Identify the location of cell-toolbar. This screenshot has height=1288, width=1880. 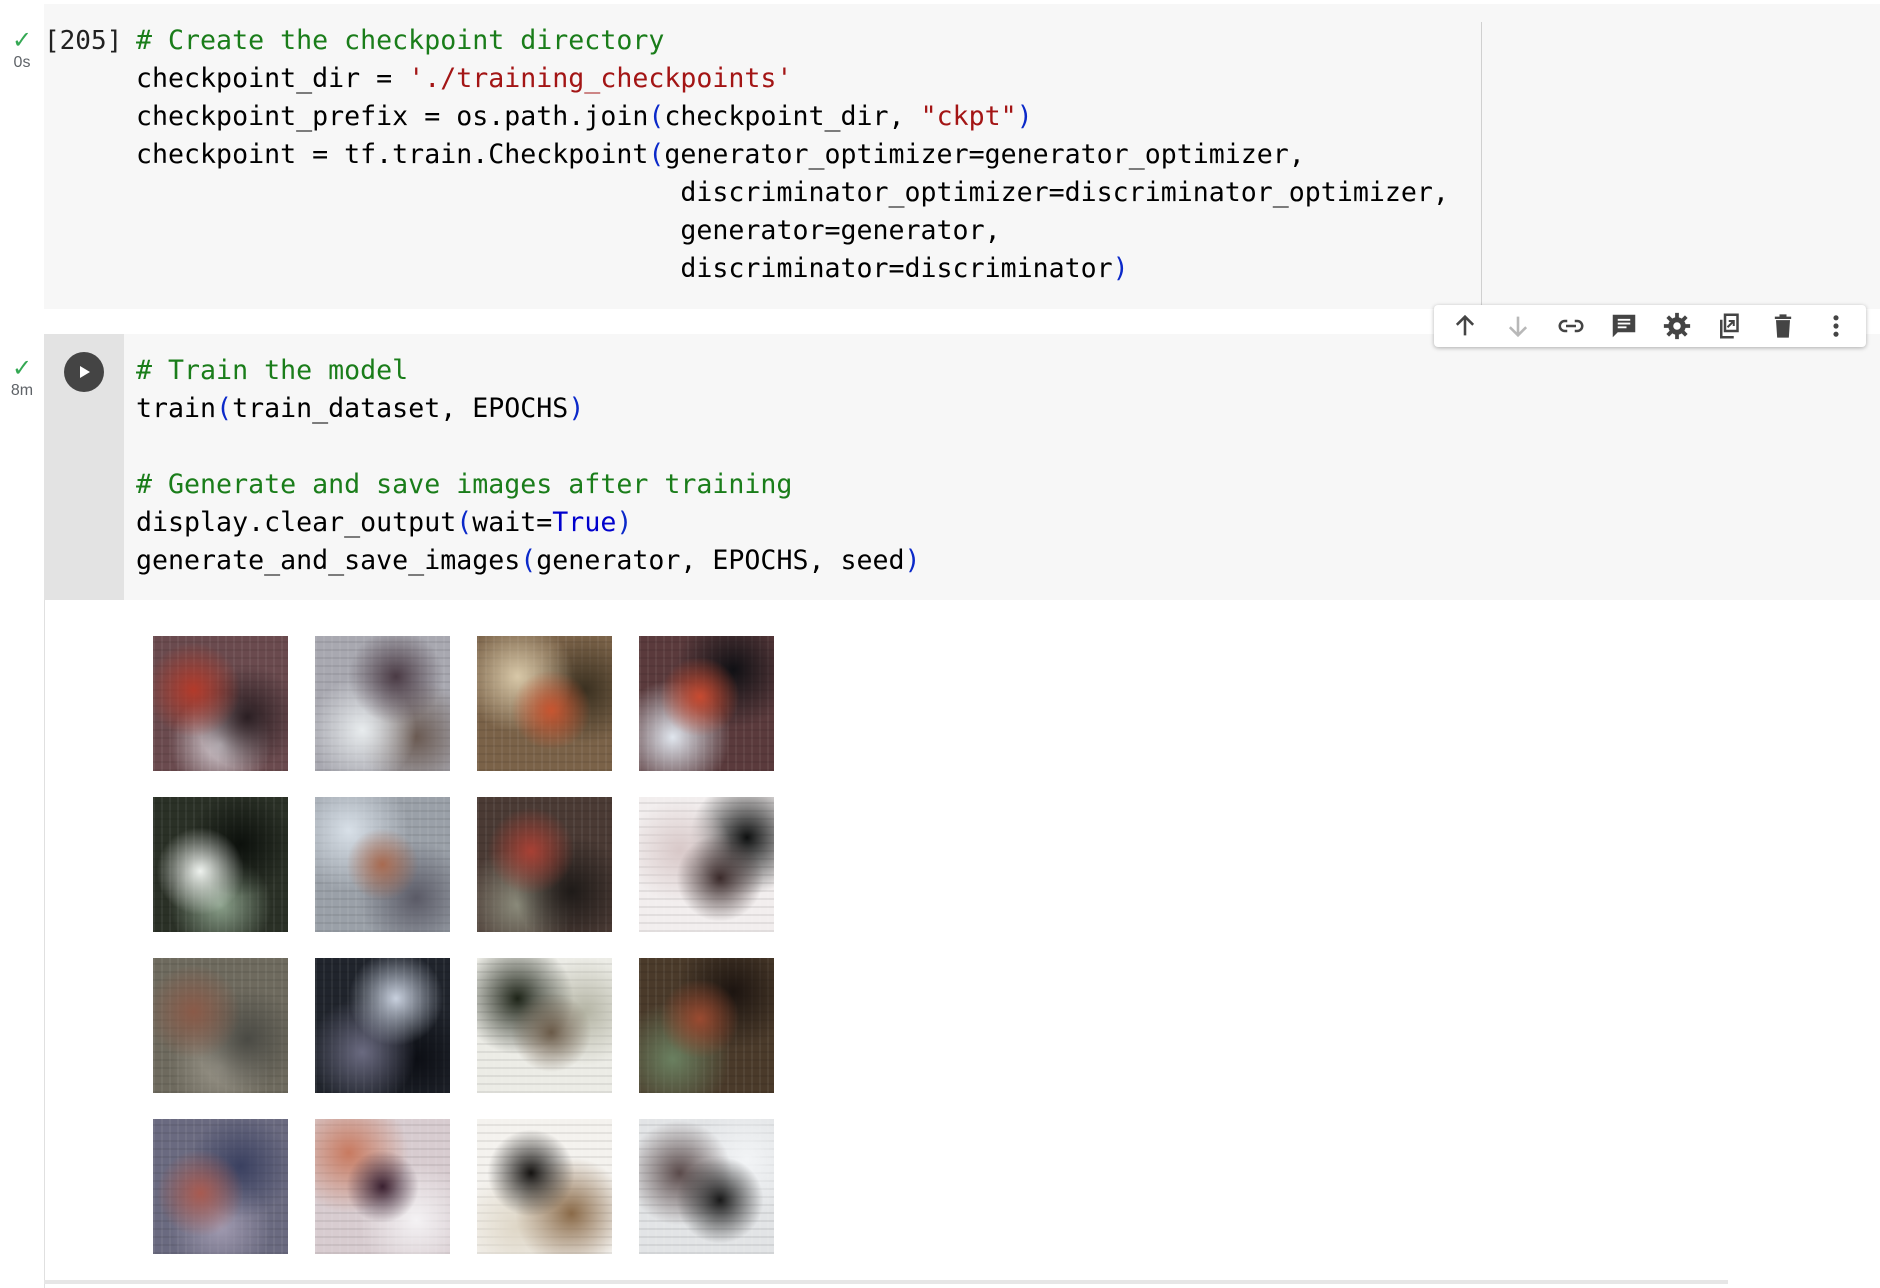
(1650, 326).